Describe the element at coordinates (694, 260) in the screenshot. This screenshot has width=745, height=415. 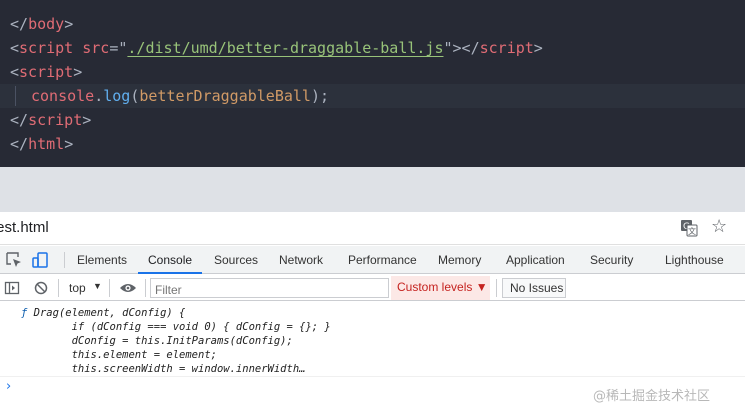
I see `tab-lighthouse: Lighthouse` at that location.